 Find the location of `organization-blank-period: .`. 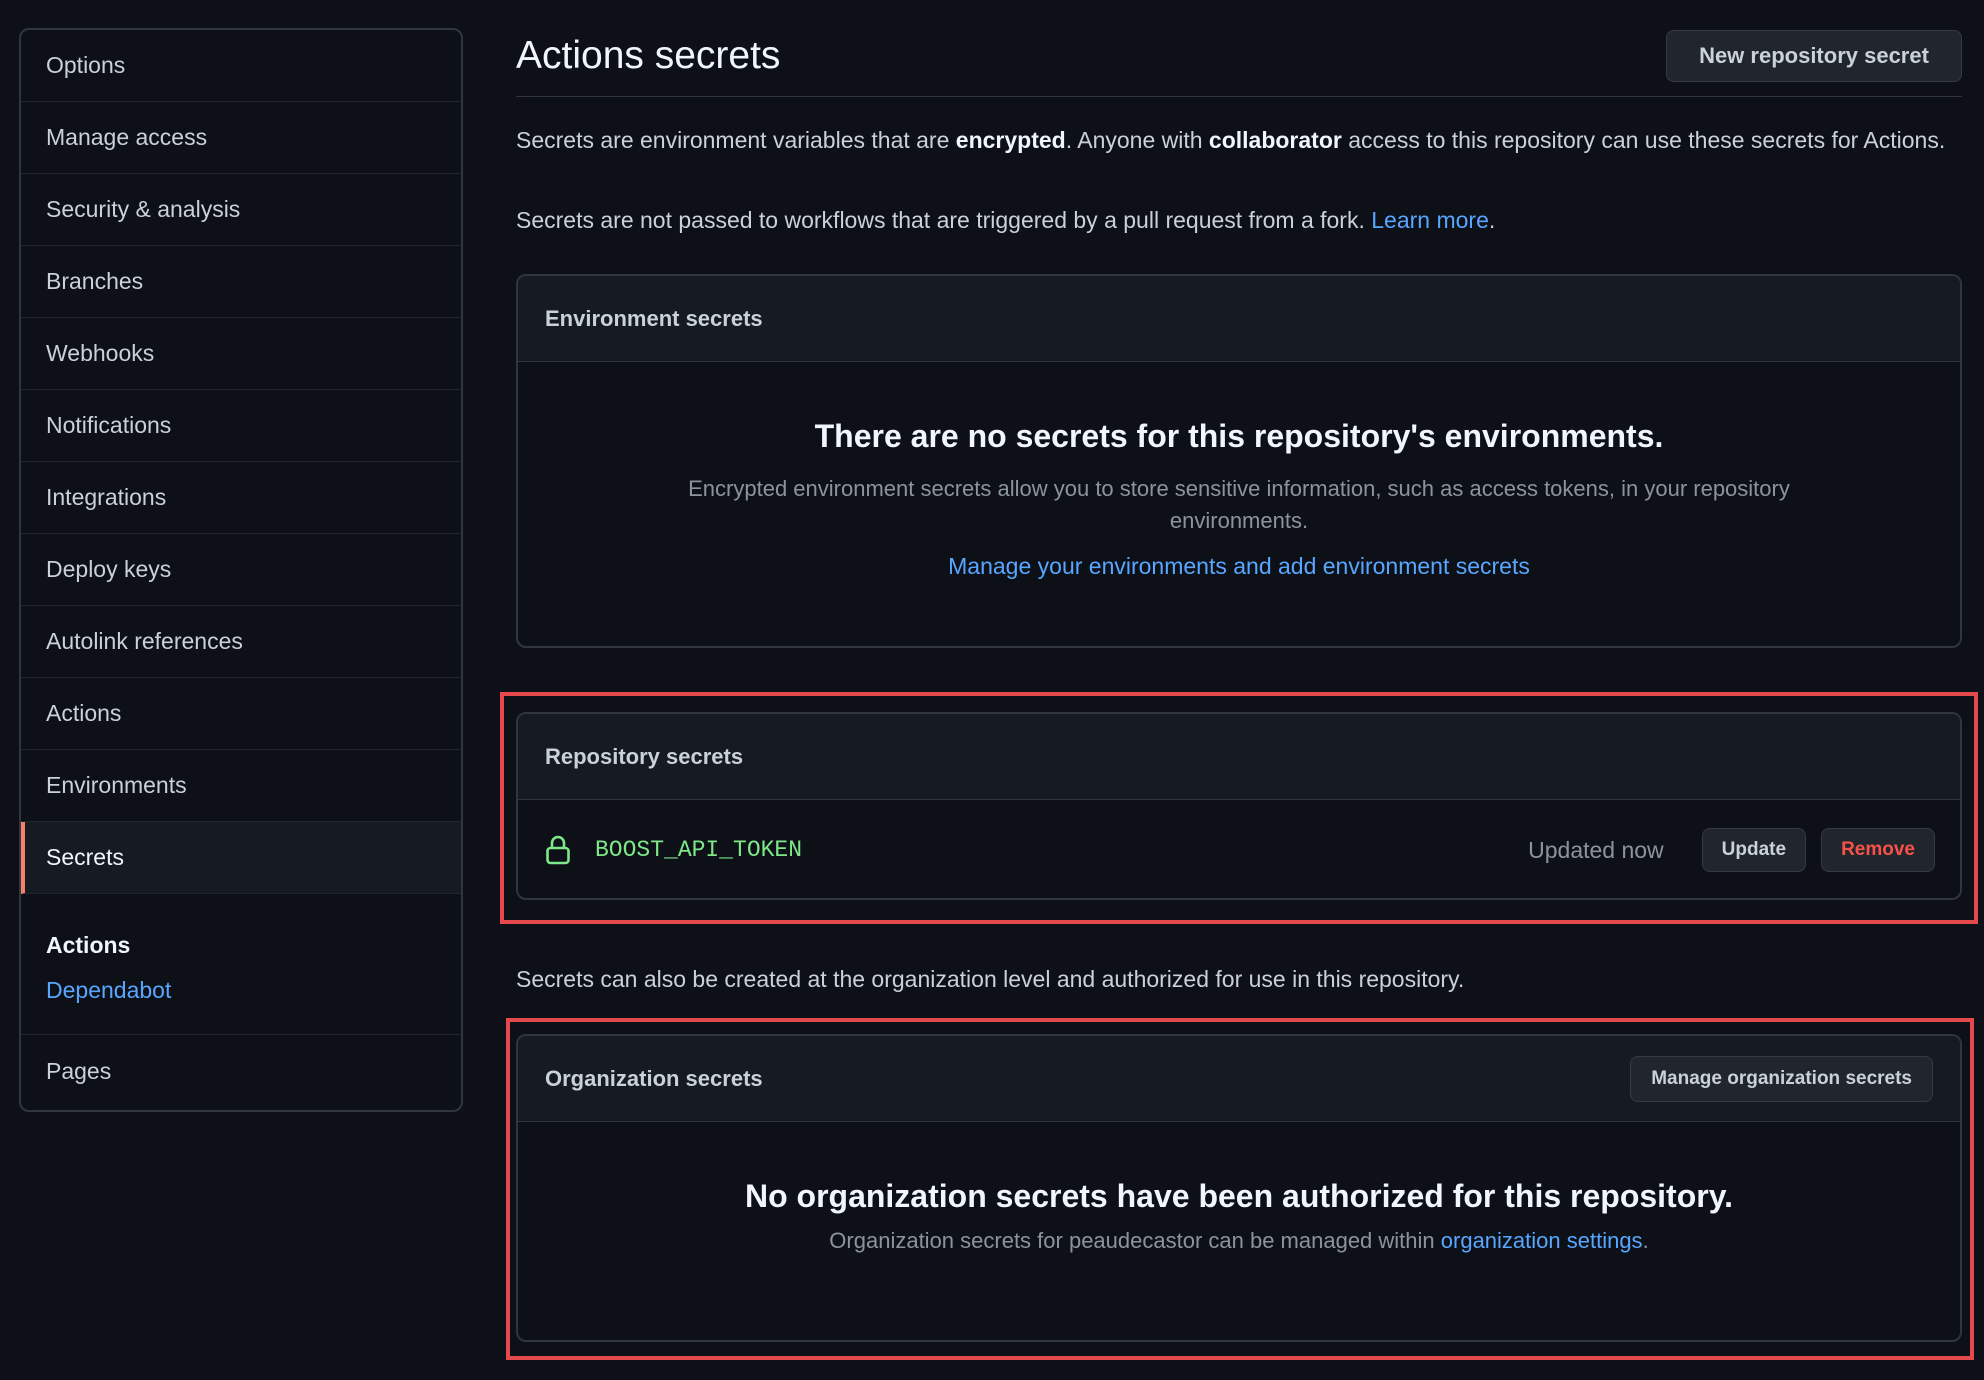

organization-blank-period: . is located at coordinates (1645, 1240).